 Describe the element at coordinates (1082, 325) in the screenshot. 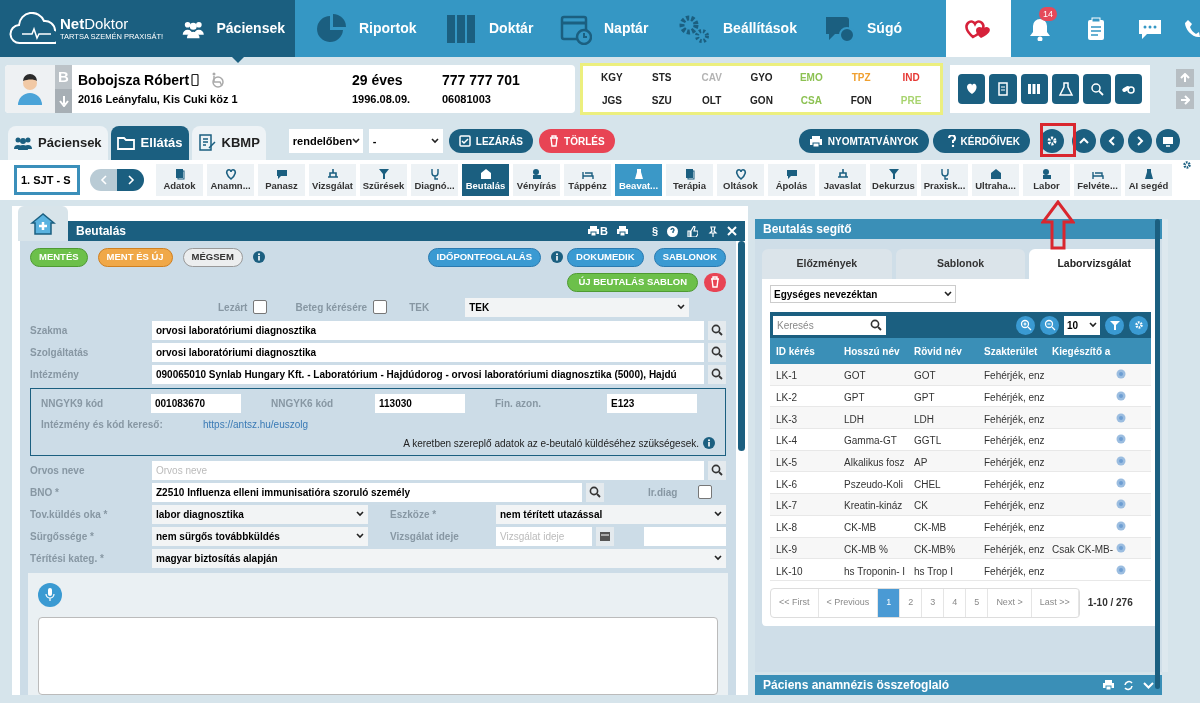

I see `page-size-select: 10` at that location.